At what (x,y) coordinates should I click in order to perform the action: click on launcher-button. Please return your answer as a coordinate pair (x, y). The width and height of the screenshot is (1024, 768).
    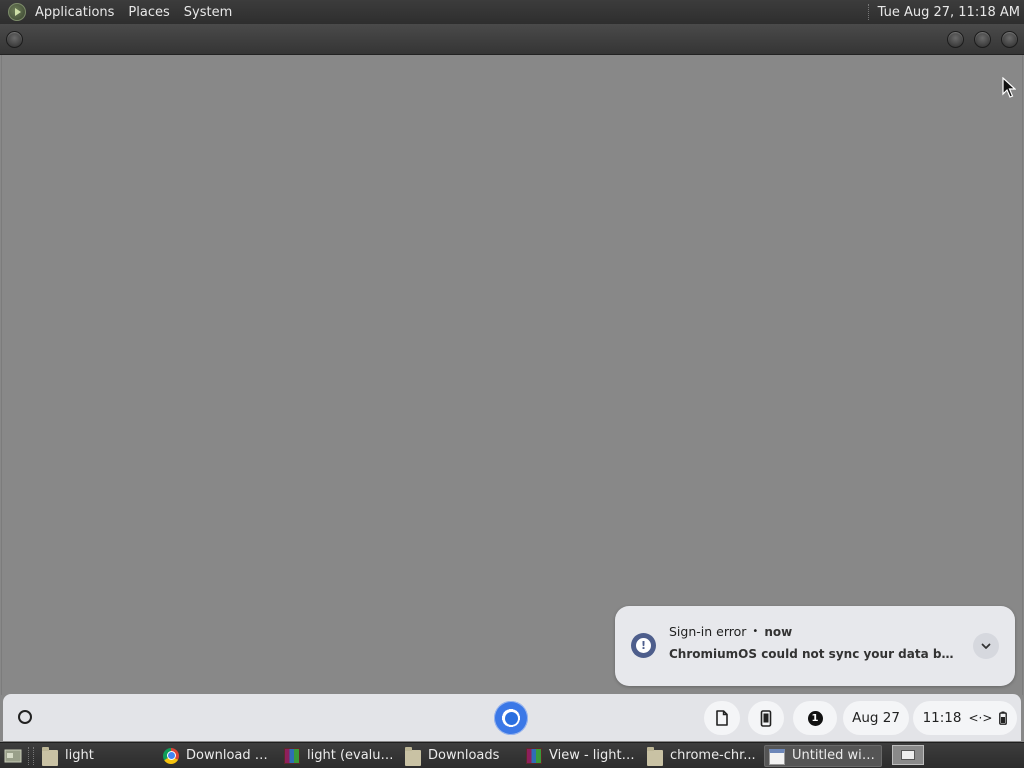
    Looking at the image, I should click on (25, 717).